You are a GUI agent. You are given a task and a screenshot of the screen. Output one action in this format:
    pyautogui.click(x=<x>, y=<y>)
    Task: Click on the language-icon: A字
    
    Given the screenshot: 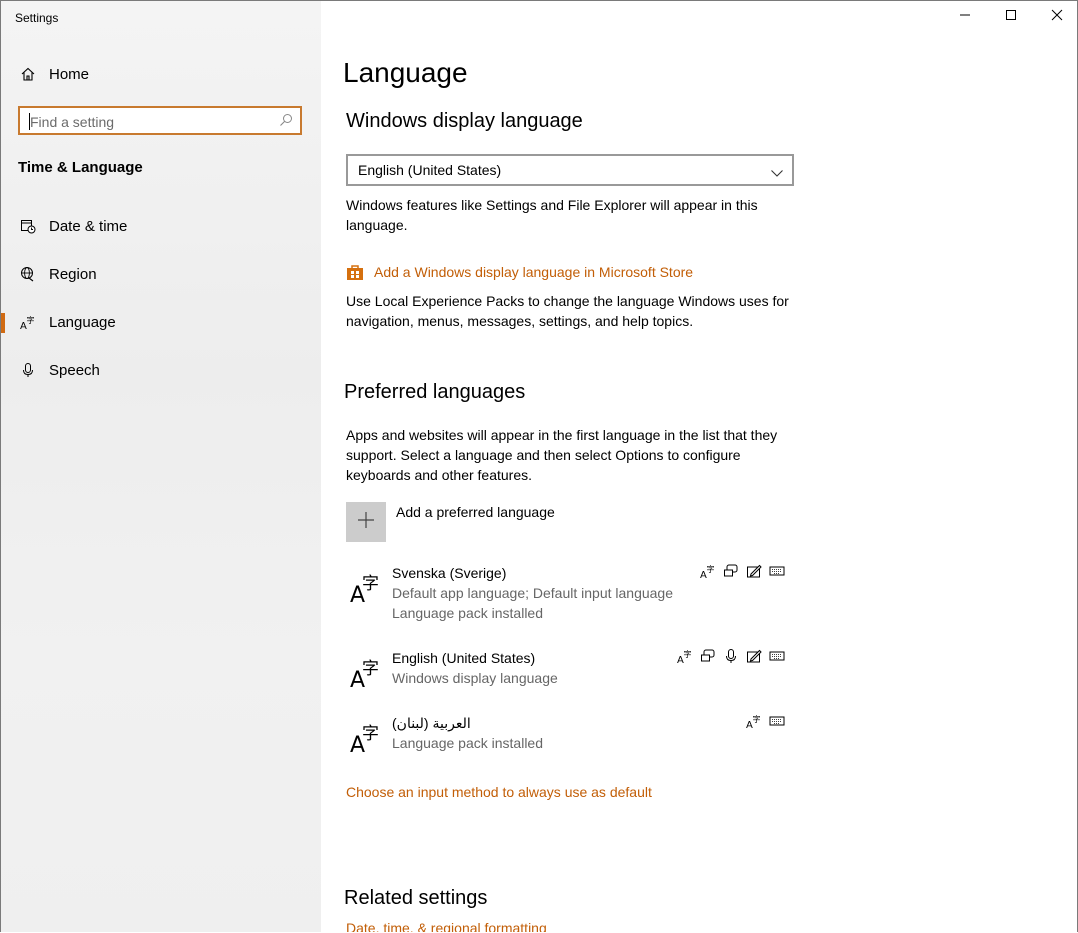 What is the action you would take?
    pyautogui.click(x=28, y=322)
    